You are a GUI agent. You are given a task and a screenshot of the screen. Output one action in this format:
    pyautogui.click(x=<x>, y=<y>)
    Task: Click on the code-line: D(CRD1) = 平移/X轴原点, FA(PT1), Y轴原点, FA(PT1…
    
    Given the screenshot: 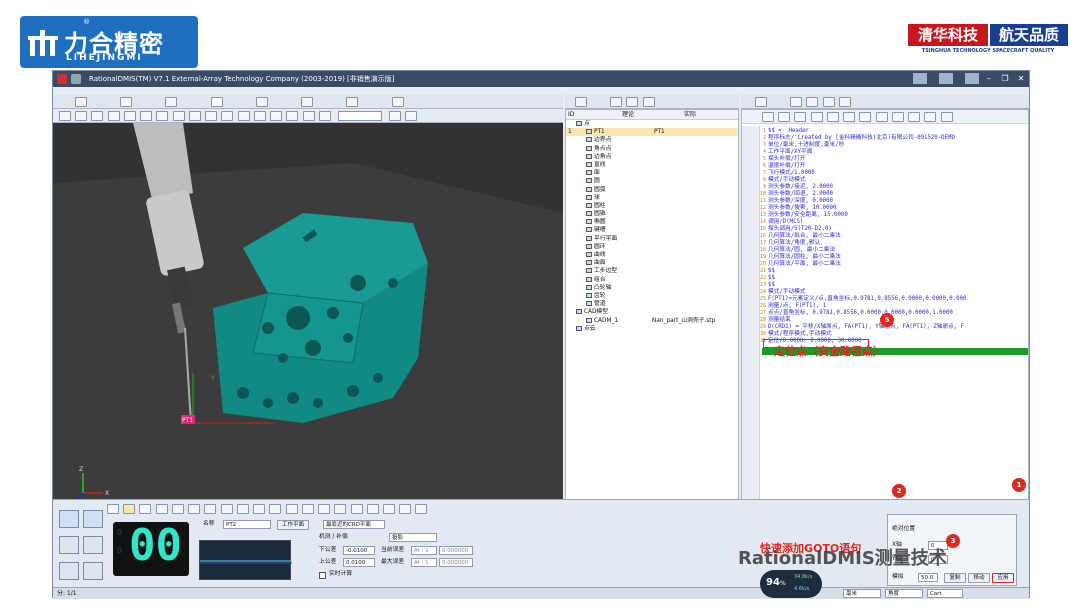 What is the action you would take?
    pyautogui.click(x=866, y=327)
    